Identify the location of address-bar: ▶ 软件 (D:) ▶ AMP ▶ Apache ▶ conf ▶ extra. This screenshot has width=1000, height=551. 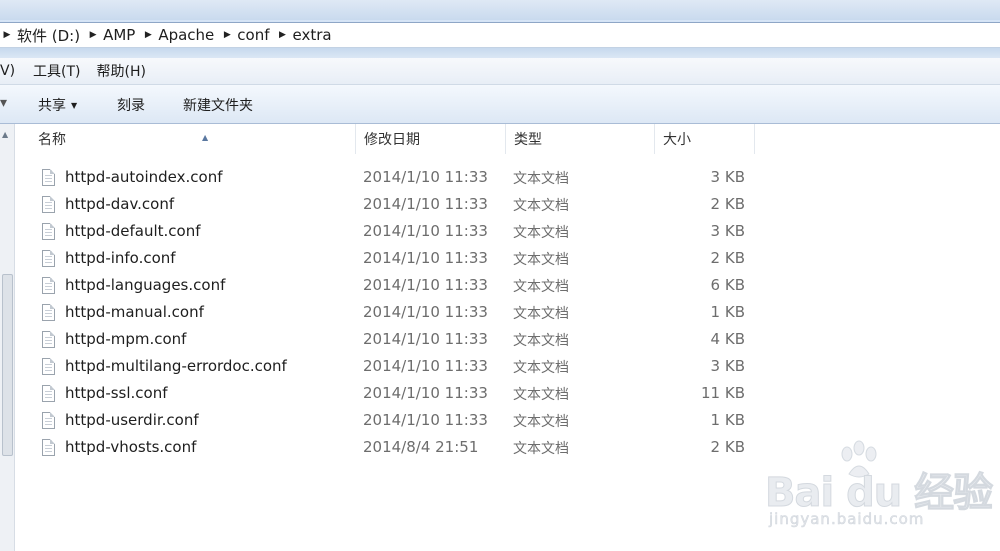
(500, 34).